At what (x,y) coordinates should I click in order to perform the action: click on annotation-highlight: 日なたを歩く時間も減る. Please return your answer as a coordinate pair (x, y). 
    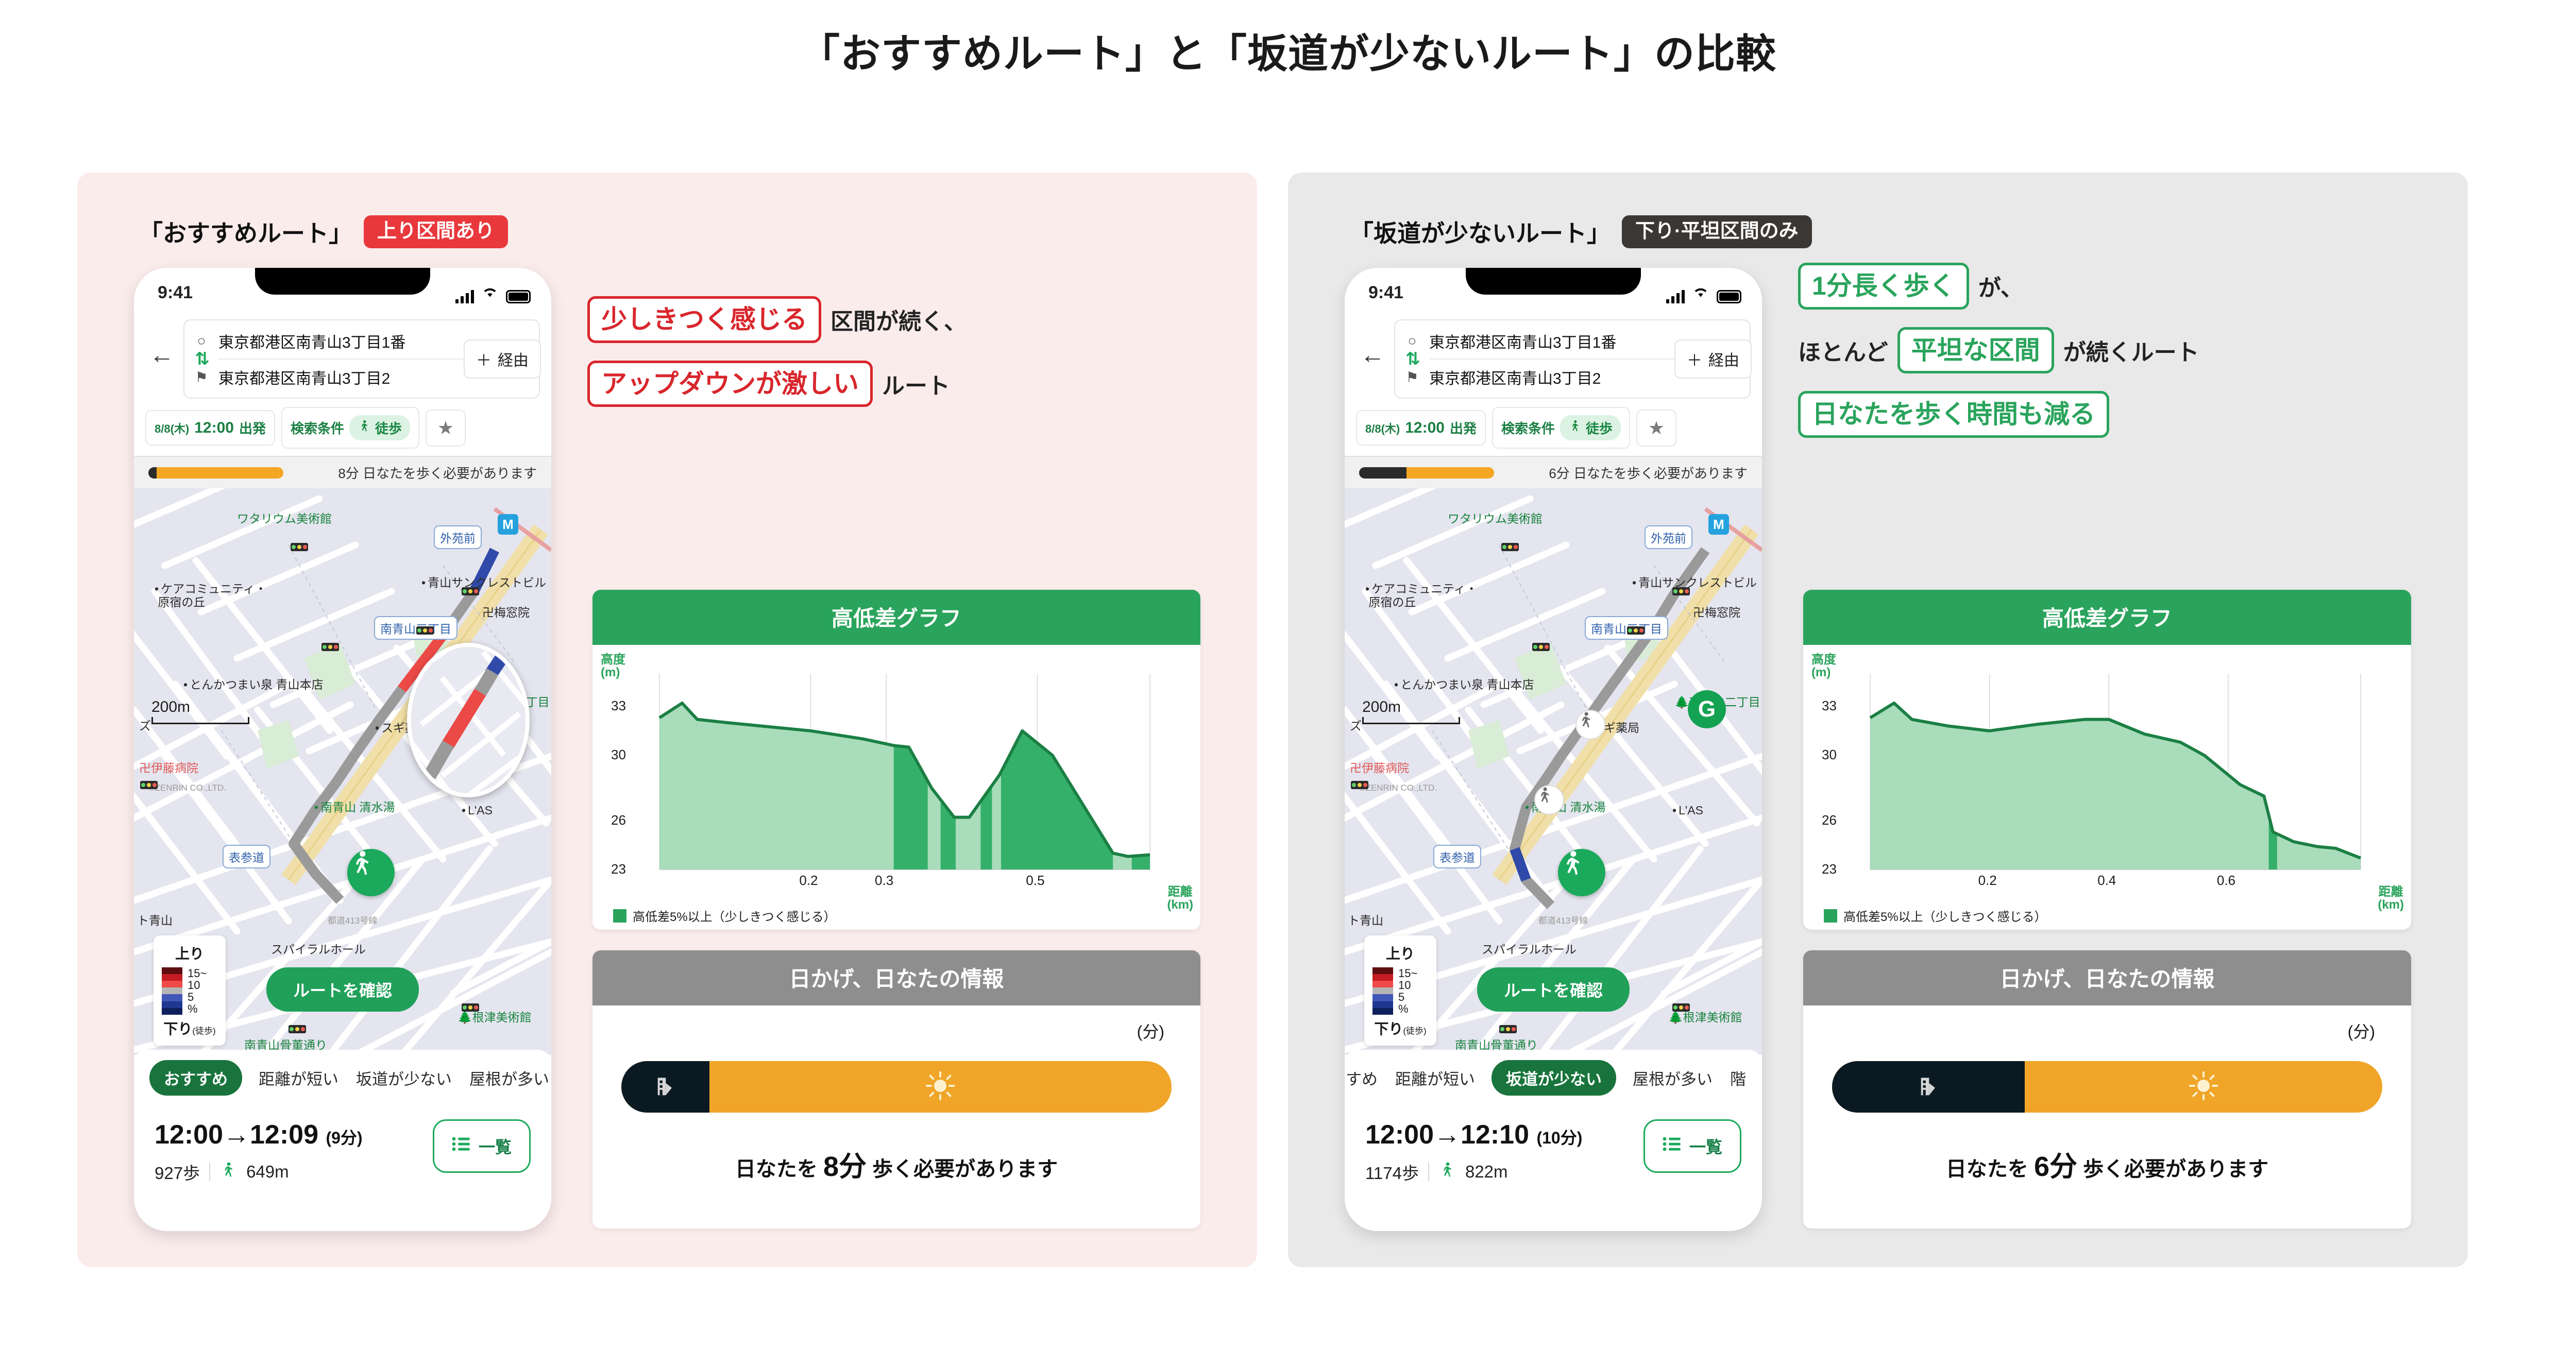
    Looking at the image, I should click on (1953, 414).